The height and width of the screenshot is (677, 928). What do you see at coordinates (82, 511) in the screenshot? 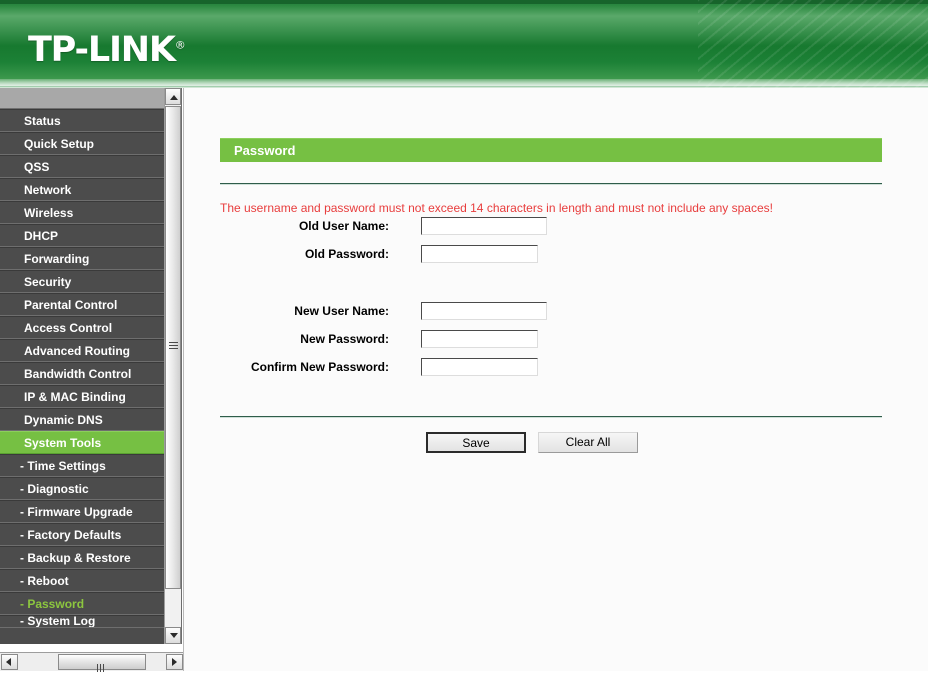
I see `sidebar-item-firmware-upgrade: - Firmware Upgrade` at bounding box center [82, 511].